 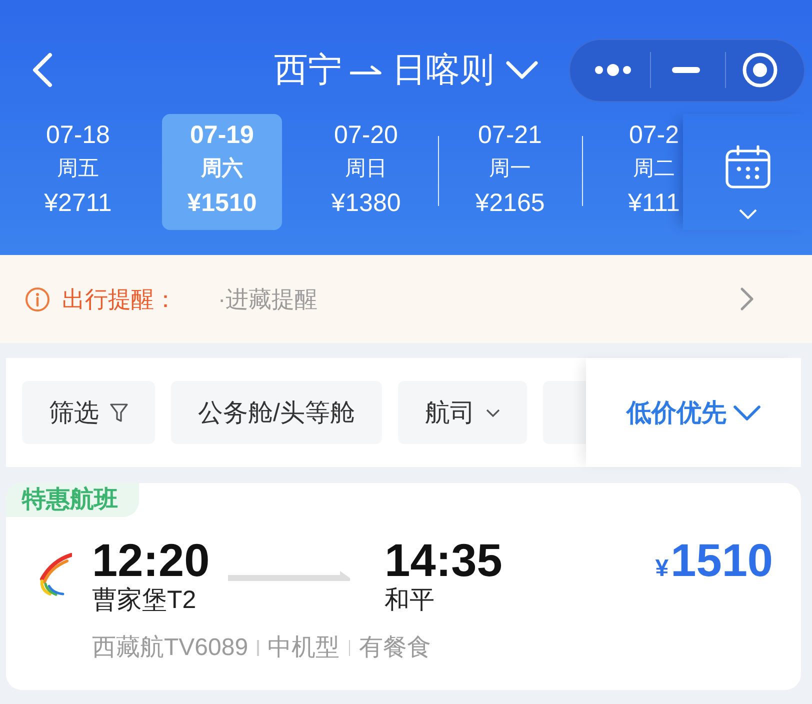 What do you see at coordinates (222, 135) in the screenshot?
I see `date-label: 07-19` at bounding box center [222, 135].